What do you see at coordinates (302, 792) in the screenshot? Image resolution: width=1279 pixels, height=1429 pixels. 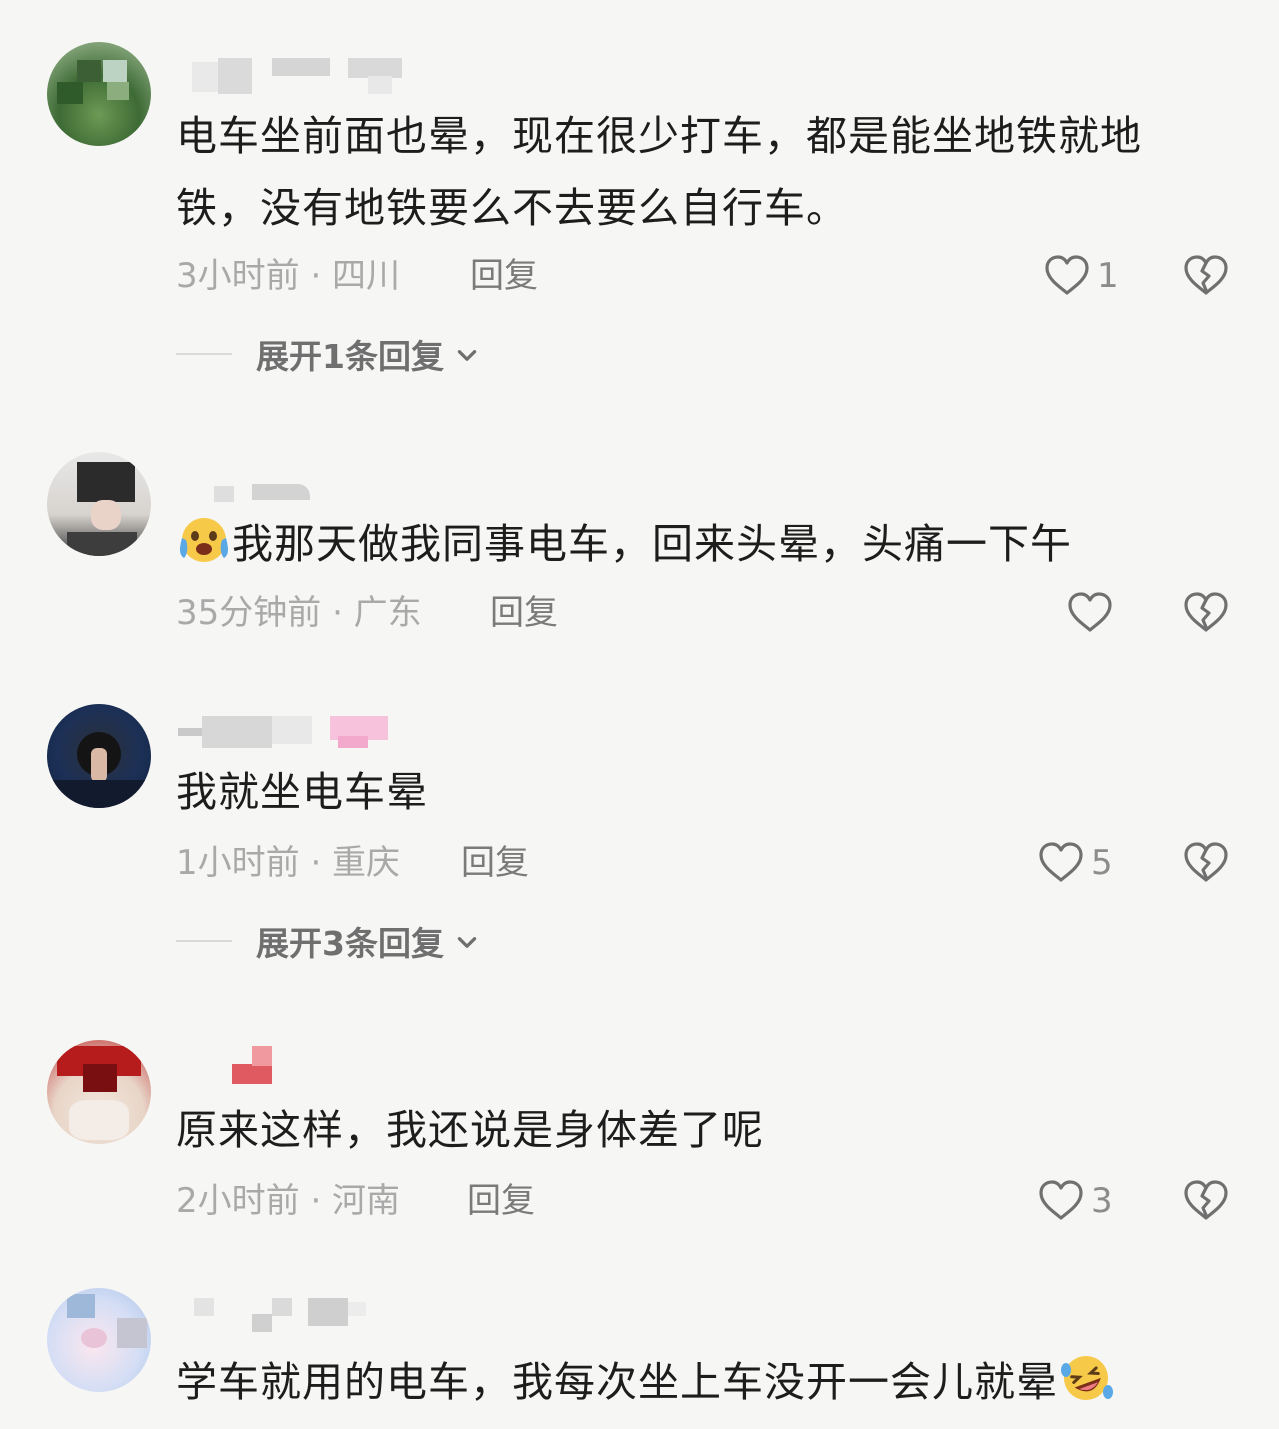 I see `comment-text: 我就坐电车晕` at bounding box center [302, 792].